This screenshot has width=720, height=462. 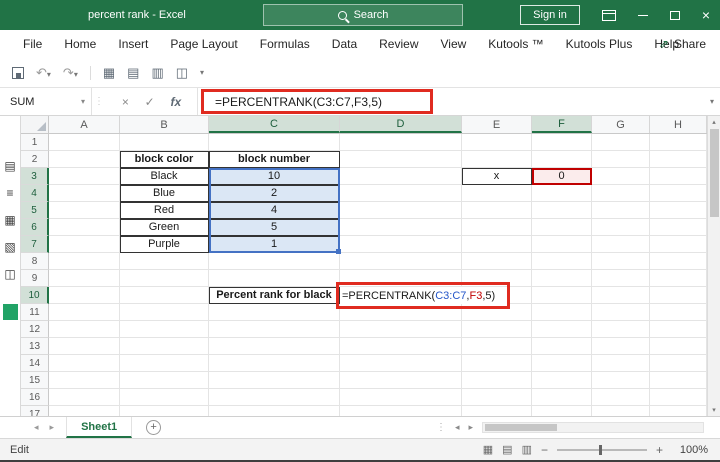 I want to click on cell-A10, so click(x=84, y=295).